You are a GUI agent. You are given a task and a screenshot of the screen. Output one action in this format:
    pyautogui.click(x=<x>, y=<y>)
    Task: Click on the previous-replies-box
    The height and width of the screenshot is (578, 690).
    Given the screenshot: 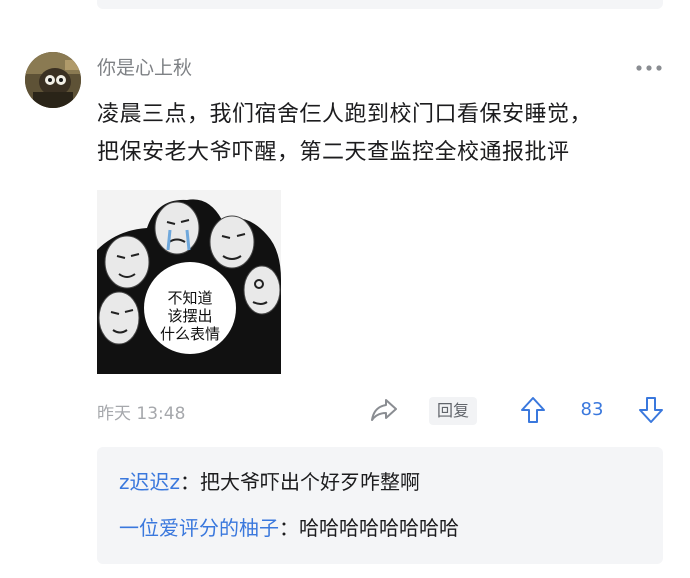 What is the action you would take?
    pyautogui.click(x=380, y=4)
    